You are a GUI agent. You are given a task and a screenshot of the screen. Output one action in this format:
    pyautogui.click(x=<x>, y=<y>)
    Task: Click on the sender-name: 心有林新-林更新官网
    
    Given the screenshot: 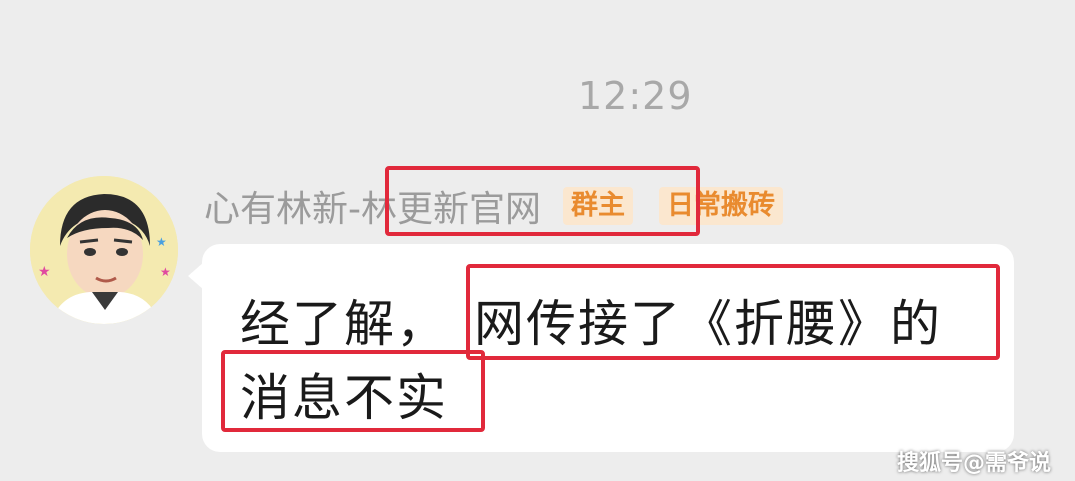 What is the action you would take?
    pyautogui.click(x=372, y=206)
    